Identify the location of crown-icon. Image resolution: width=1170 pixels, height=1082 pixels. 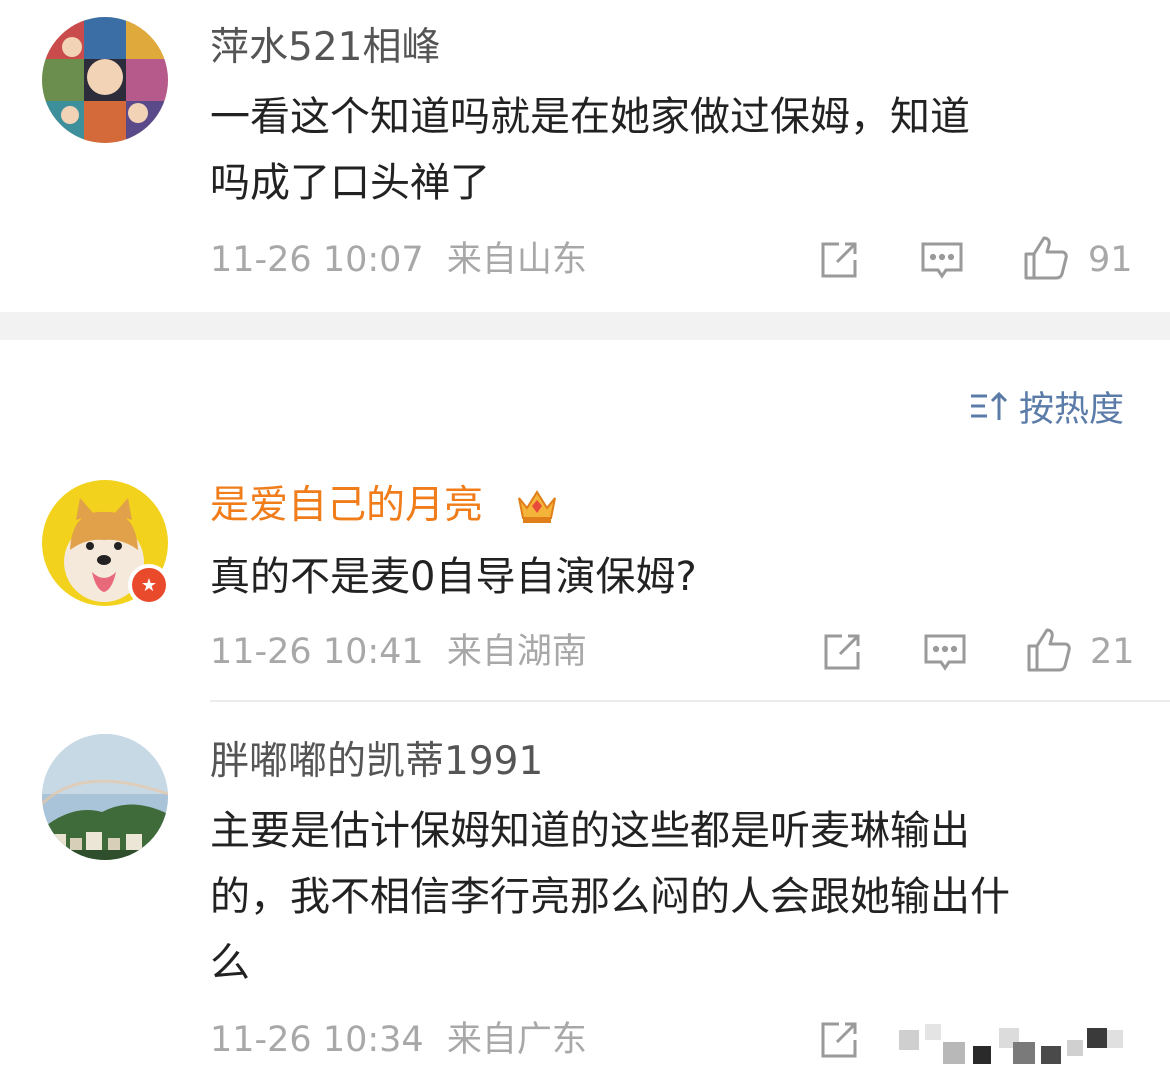
(537, 506).